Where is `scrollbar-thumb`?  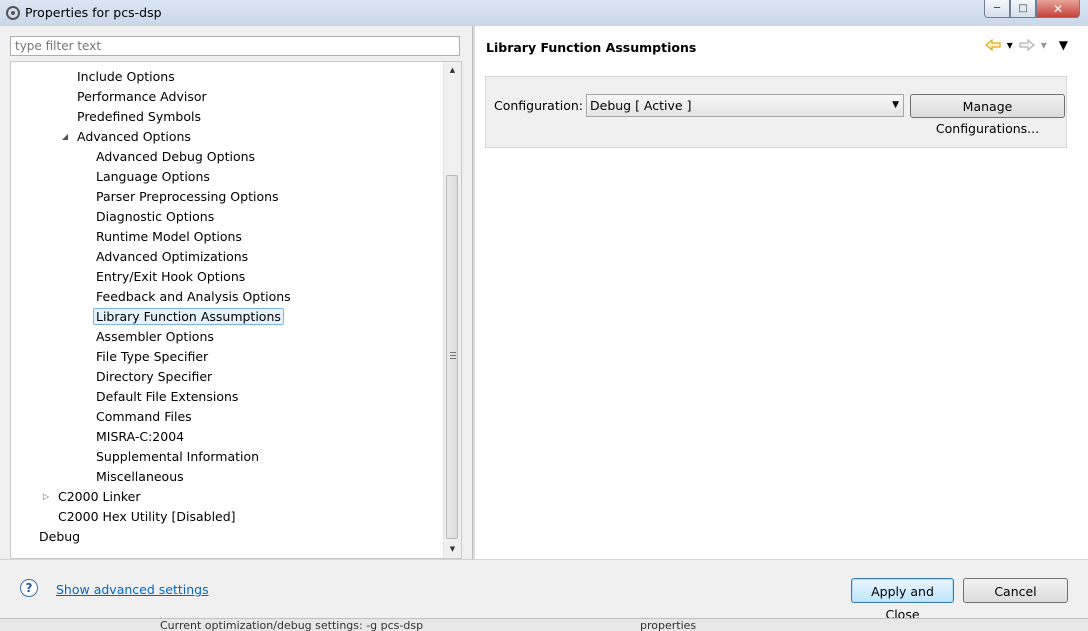 scrollbar-thumb is located at coordinates (452, 357).